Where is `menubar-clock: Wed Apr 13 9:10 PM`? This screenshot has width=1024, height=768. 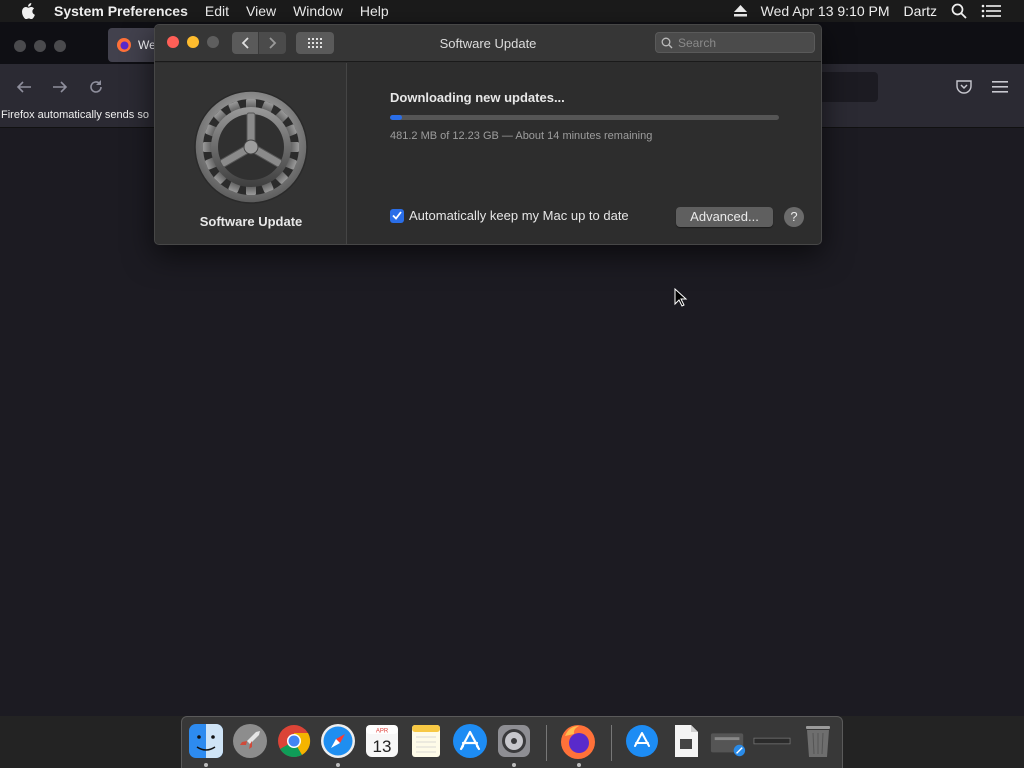
menubar-clock: Wed Apr 13 9:10 PM is located at coordinates (825, 11).